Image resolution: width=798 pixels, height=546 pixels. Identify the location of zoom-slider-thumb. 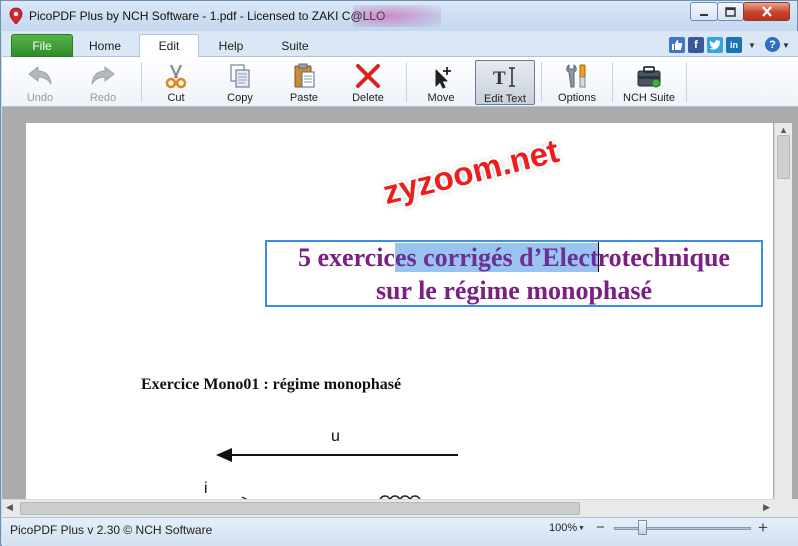
(642, 527).